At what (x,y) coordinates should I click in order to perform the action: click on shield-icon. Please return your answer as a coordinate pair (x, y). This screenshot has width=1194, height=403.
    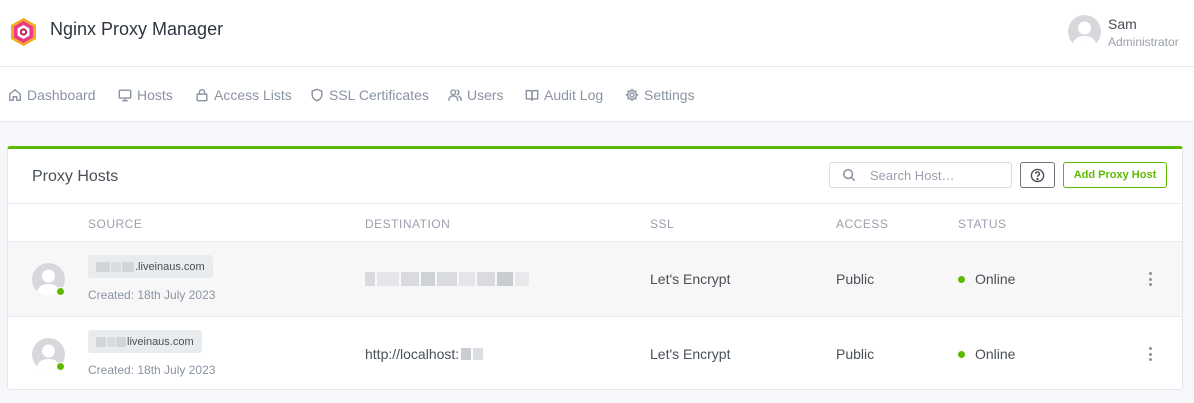
    Looking at the image, I should click on (317, 95).